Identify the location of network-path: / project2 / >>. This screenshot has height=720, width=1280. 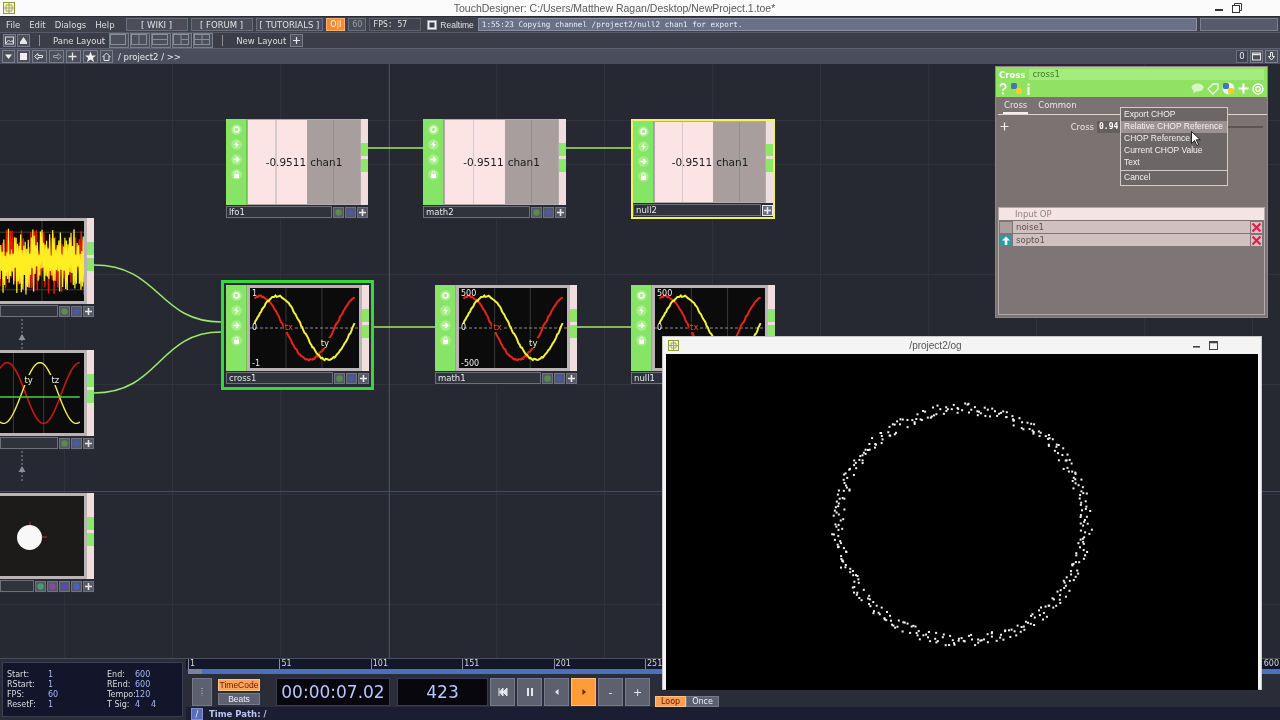
(149, 56).